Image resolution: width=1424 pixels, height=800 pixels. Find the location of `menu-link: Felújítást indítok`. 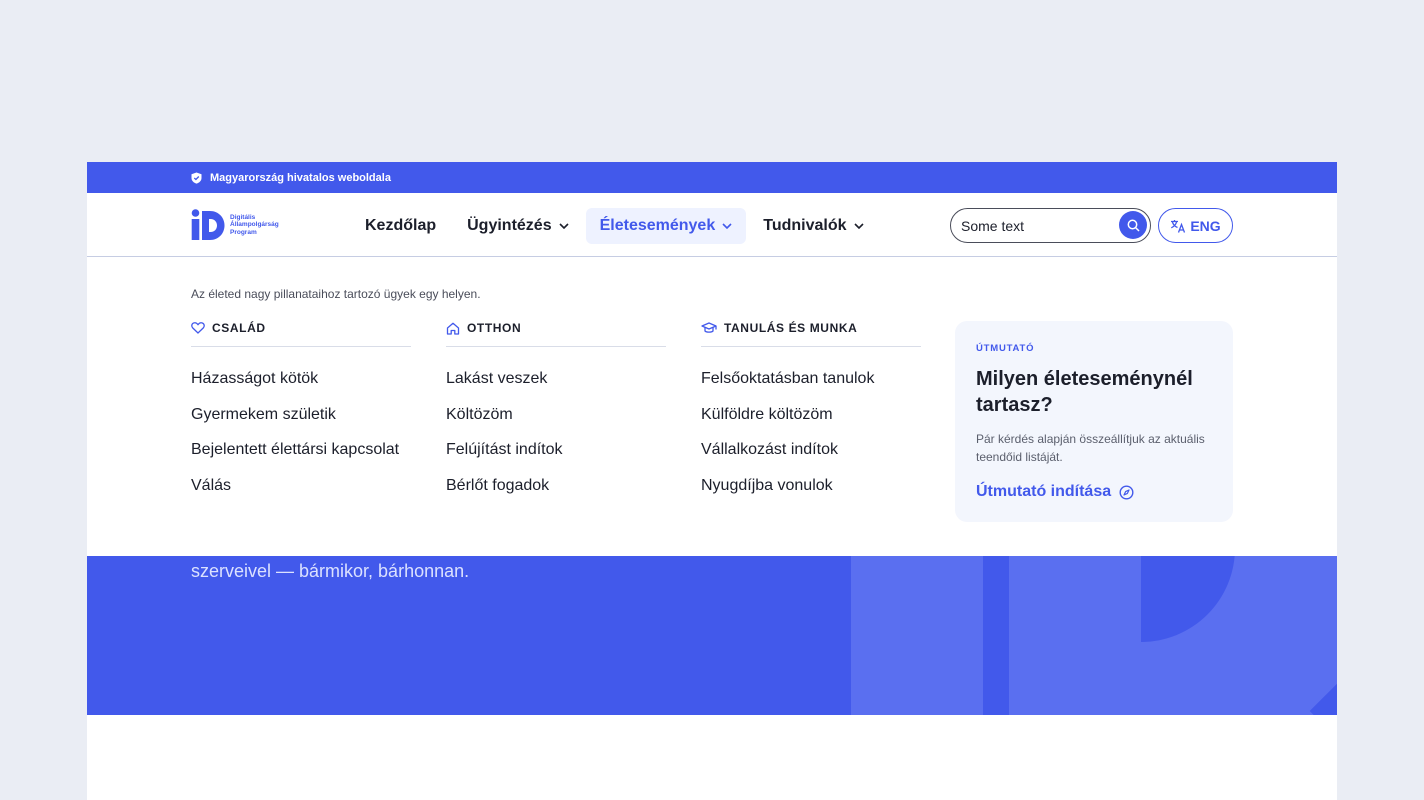

menu-link: Felújítást indítok is located at coordinates (556, 458).